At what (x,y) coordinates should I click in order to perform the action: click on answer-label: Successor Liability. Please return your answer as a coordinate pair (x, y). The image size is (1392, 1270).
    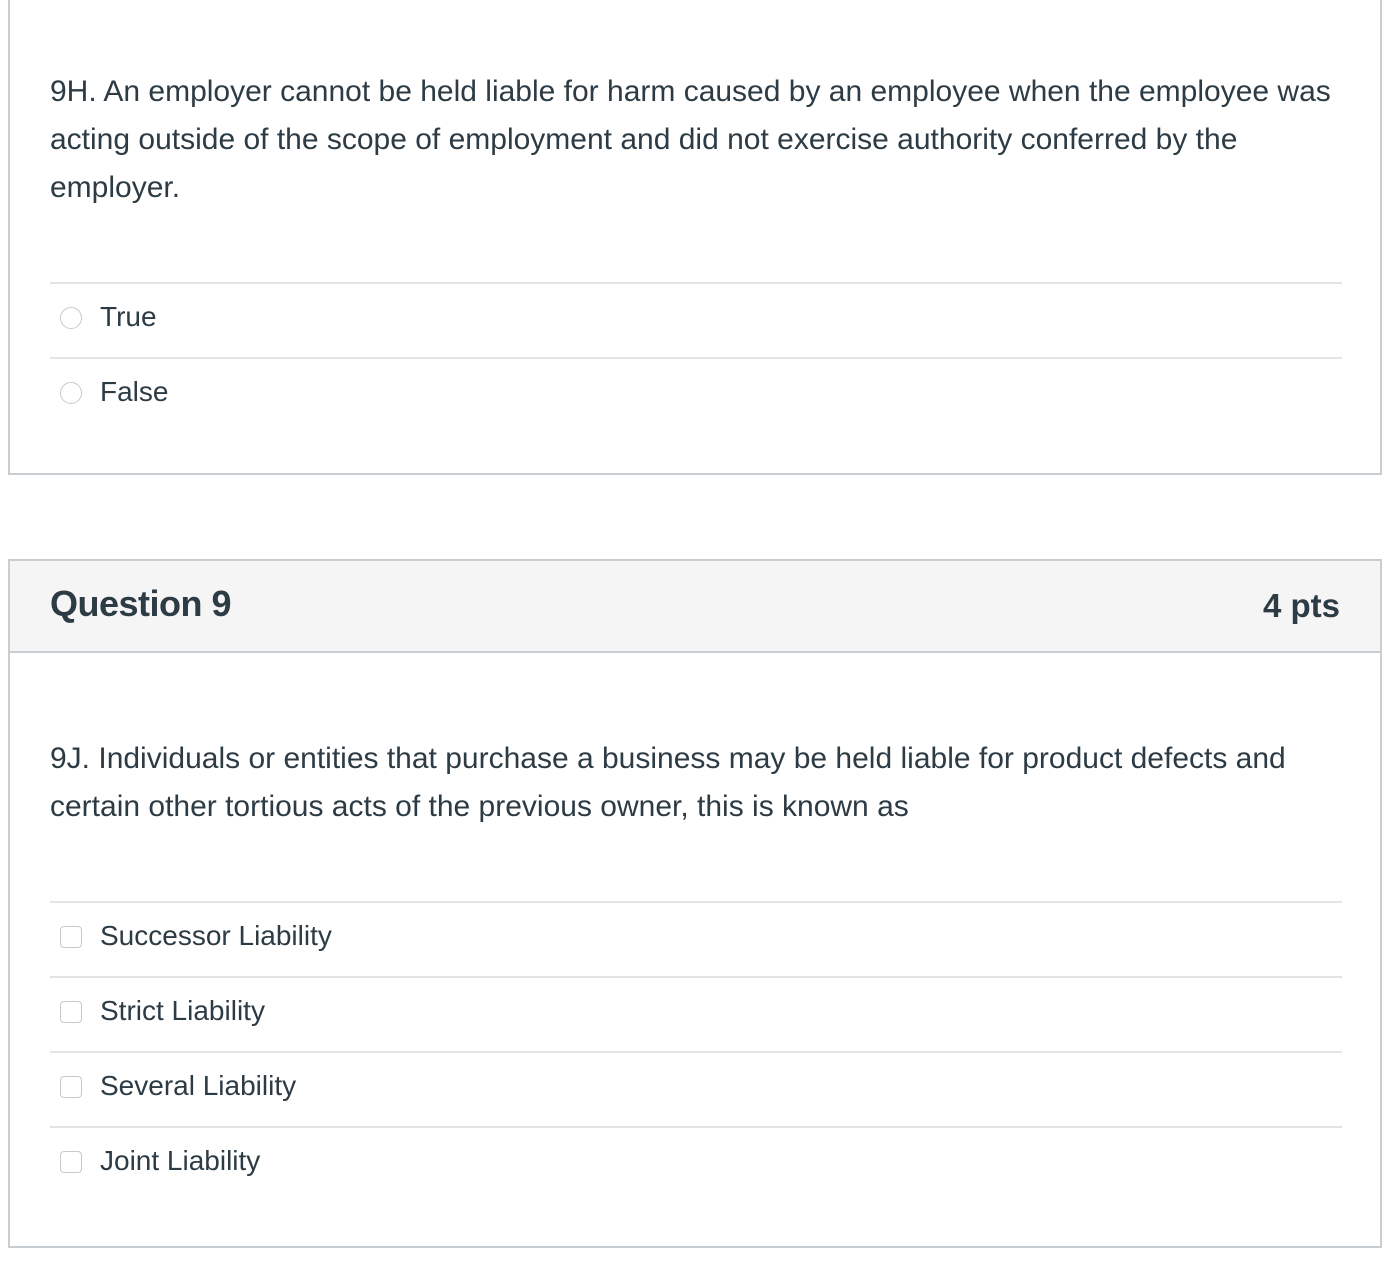
    Looking at the image, I should click on (216, 936).